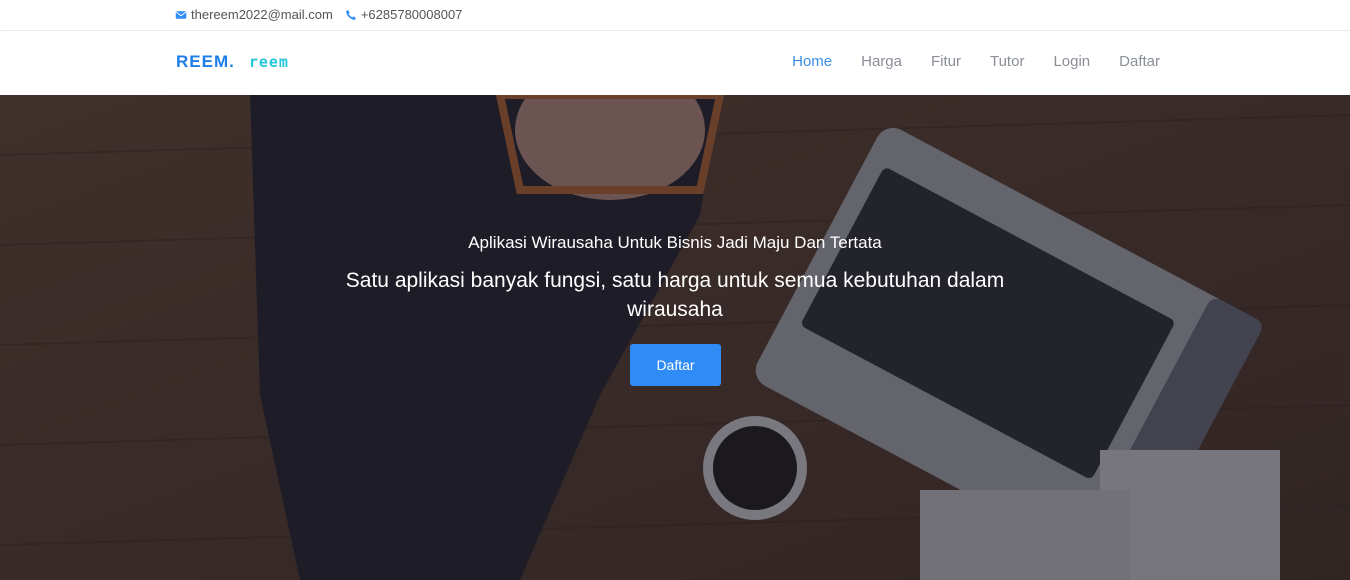 This screenshot has height=580, width=1350. I want to click on nav-home: Home, so click(812, 61).